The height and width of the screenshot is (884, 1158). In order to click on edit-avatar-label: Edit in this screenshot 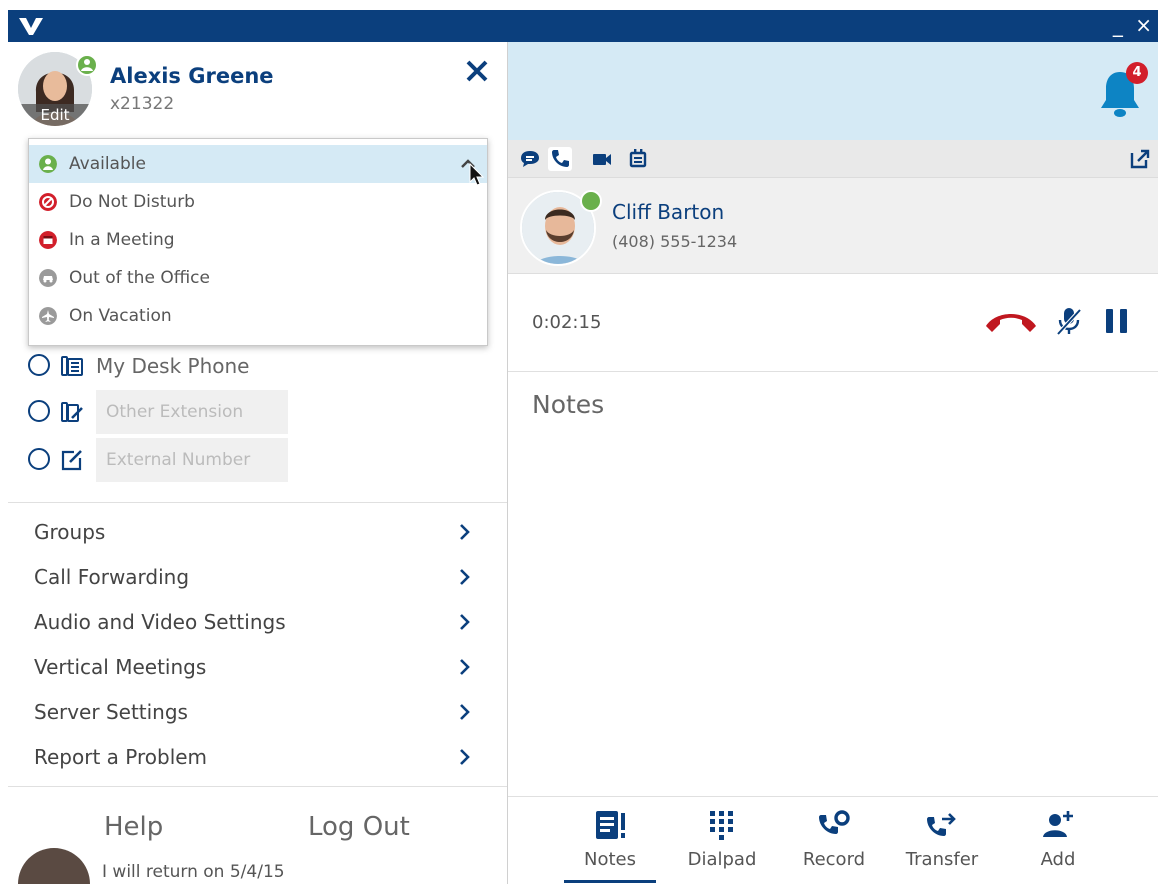, I will do `click(55, 115)`.